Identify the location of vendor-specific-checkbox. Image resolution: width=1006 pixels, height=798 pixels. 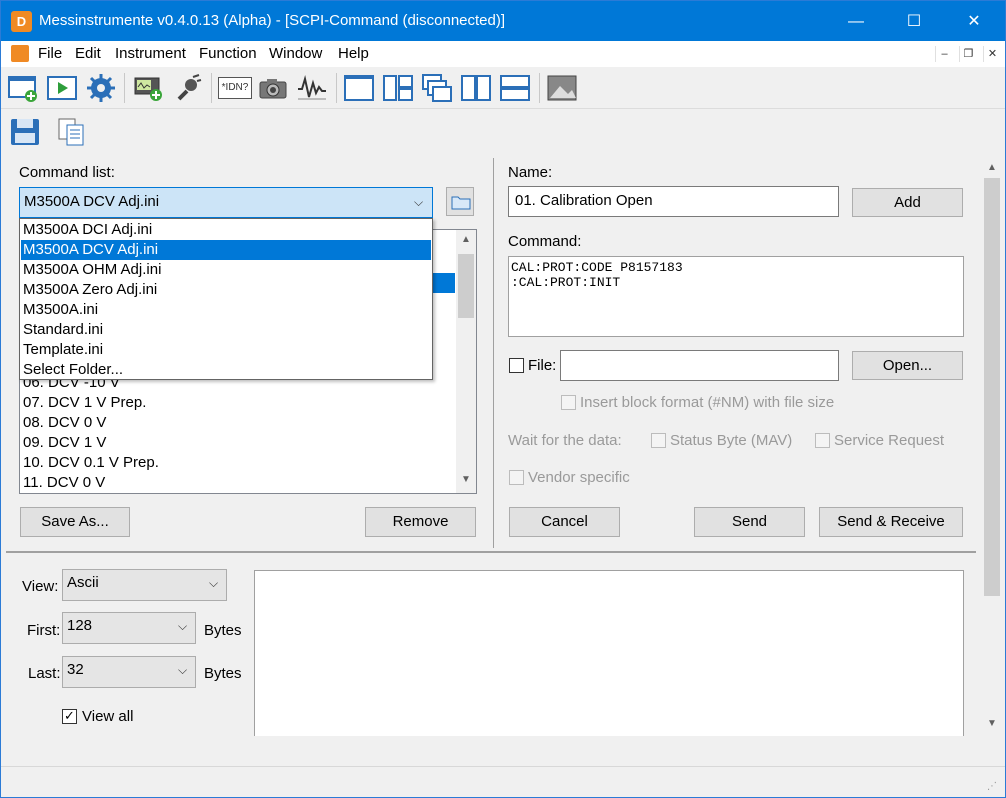
(516, 477).